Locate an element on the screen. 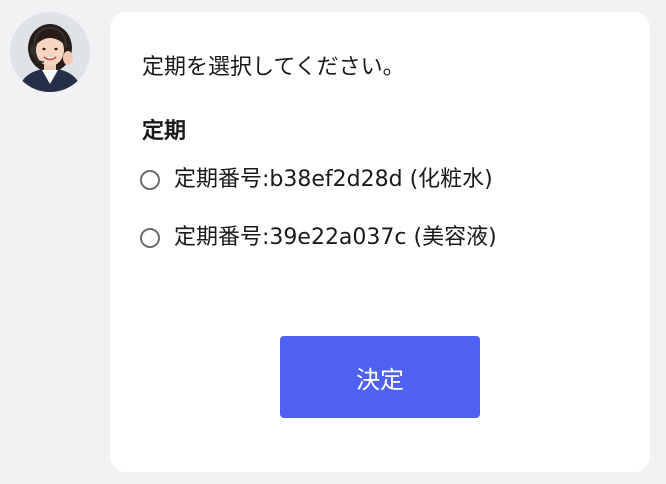  prompt-text: 定期を選択してください。 is located at coordinates (273, 67).